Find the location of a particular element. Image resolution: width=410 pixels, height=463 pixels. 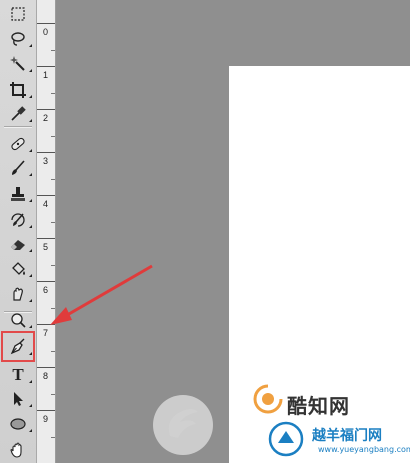

watermark-logo is located at coordinates (183, 425).